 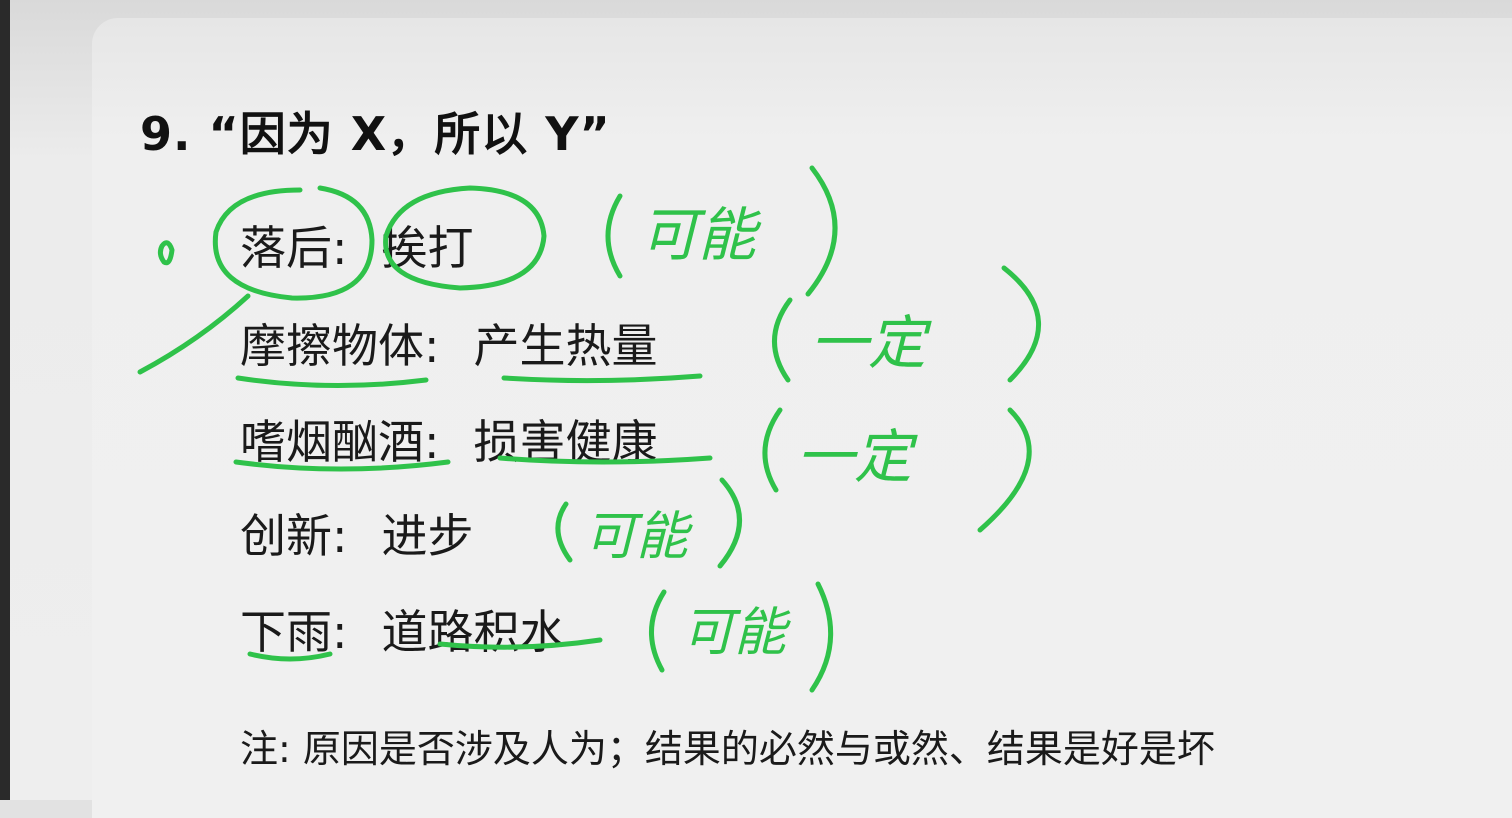 What do you see at coordinates (375, 134) in the screenshot?
I see `slide-heading: 9. “因为 X，所以 Y”` at bounding box center [375, 134].